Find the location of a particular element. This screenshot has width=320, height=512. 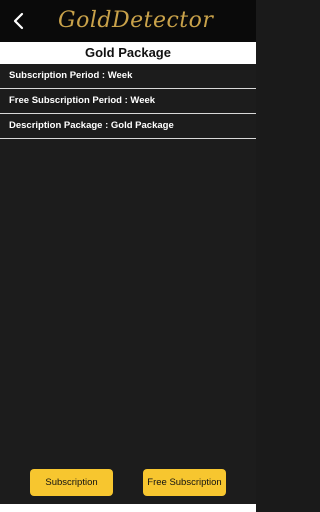

free-subscription-button: Free Subscription is located at coordinates (184, 482).